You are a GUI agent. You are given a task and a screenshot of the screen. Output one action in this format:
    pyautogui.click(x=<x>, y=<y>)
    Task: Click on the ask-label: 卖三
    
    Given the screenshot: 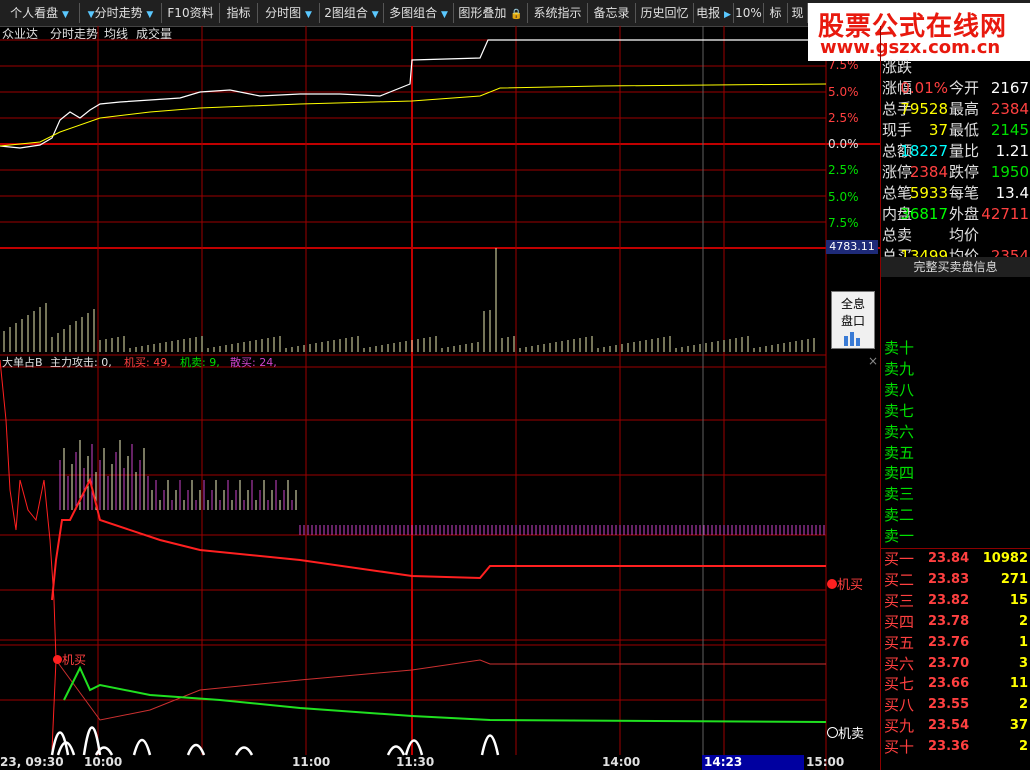 What is the action you would take?
    pyautogui.click(x=899, y=494)
    